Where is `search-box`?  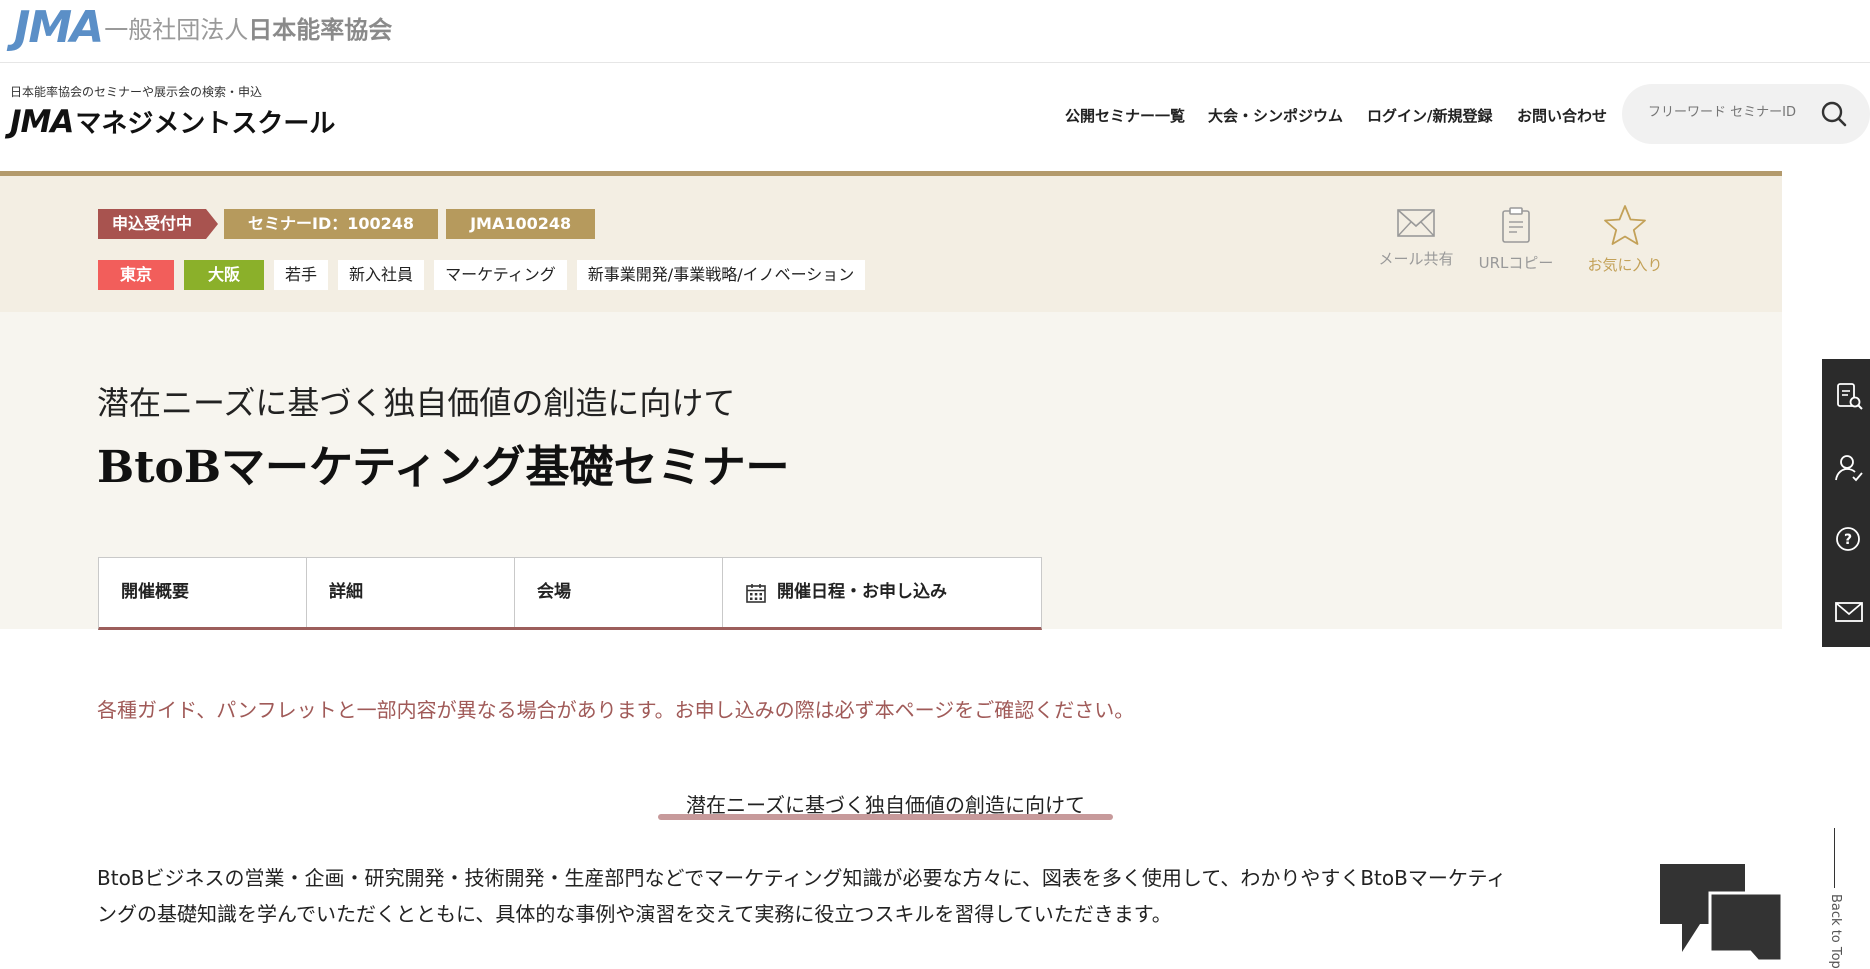 search-box is located at coordinates (1746, 114).